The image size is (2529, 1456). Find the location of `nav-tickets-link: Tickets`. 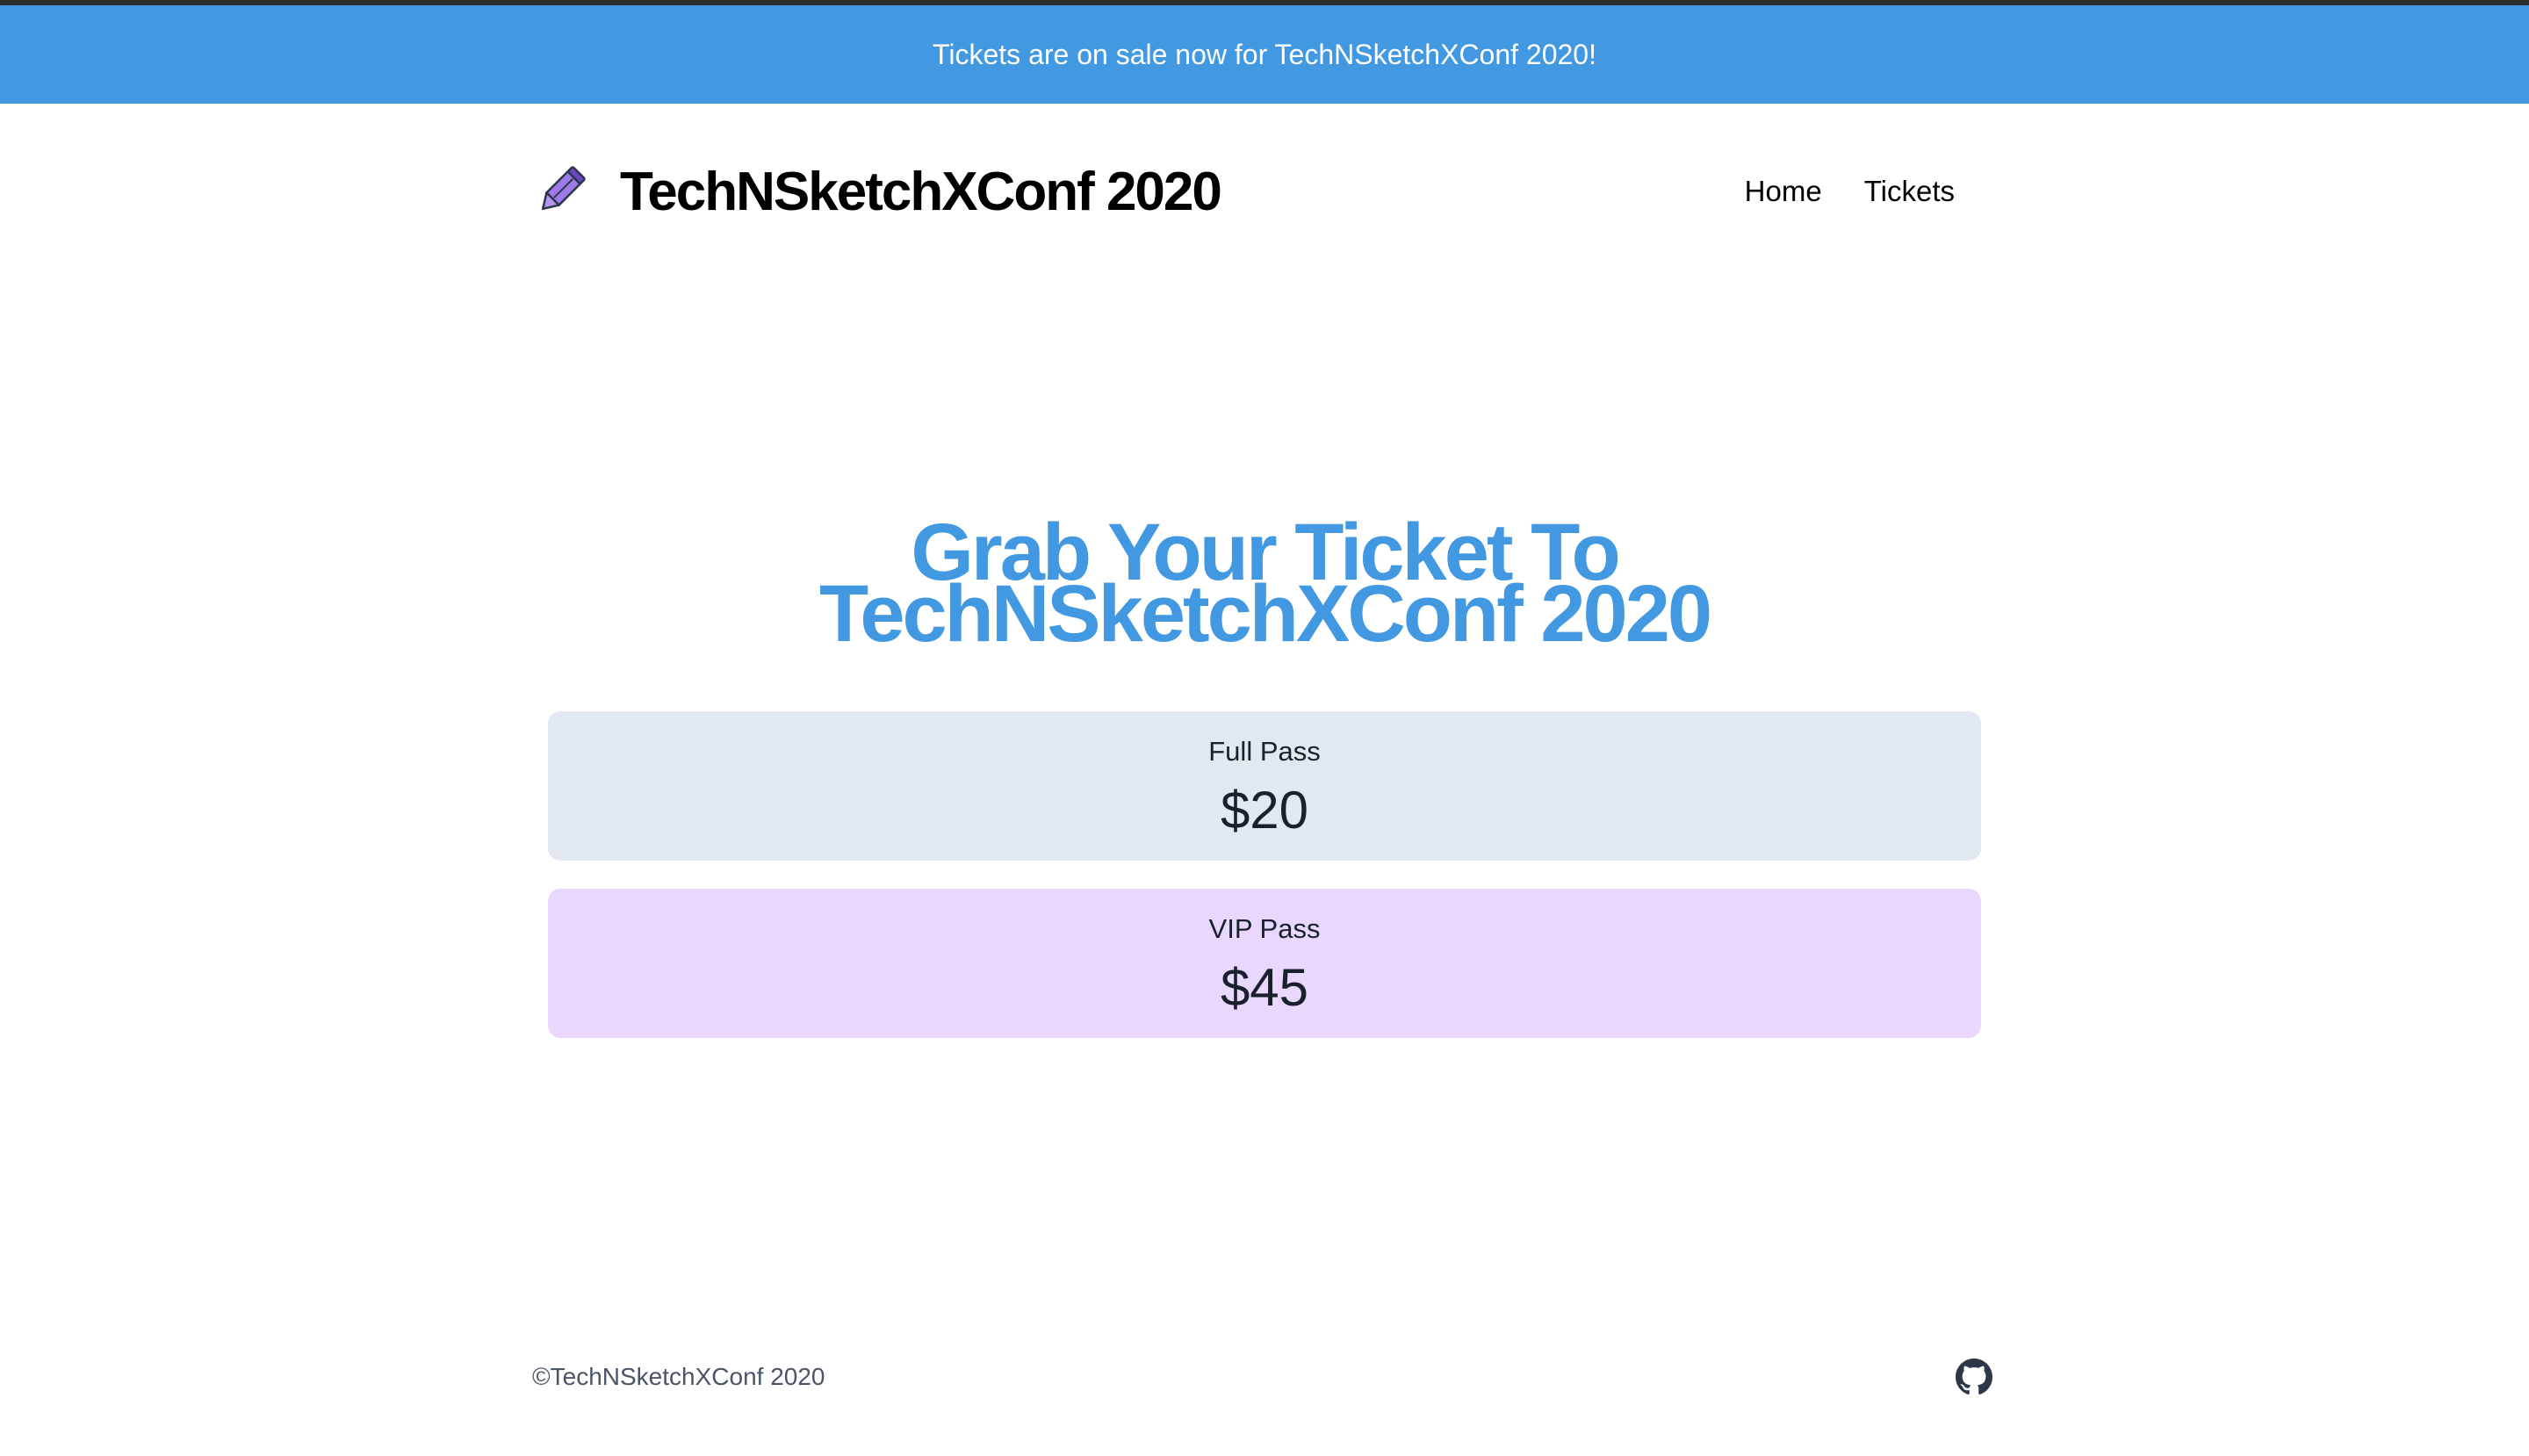

nav-tickets-link: Tickets is located at coordinates (1910, 191).